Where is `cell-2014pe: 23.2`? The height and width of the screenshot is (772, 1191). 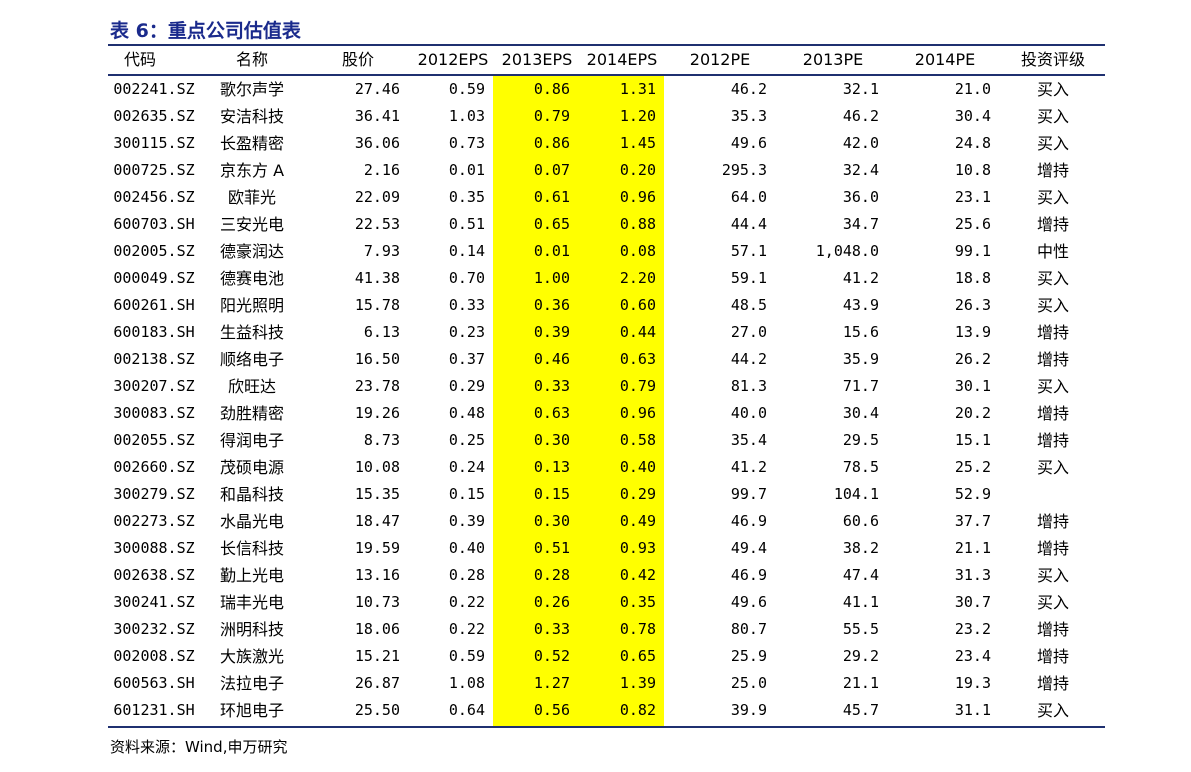 cell-2014pe: 23.2 is located at coordinates (972, 629).